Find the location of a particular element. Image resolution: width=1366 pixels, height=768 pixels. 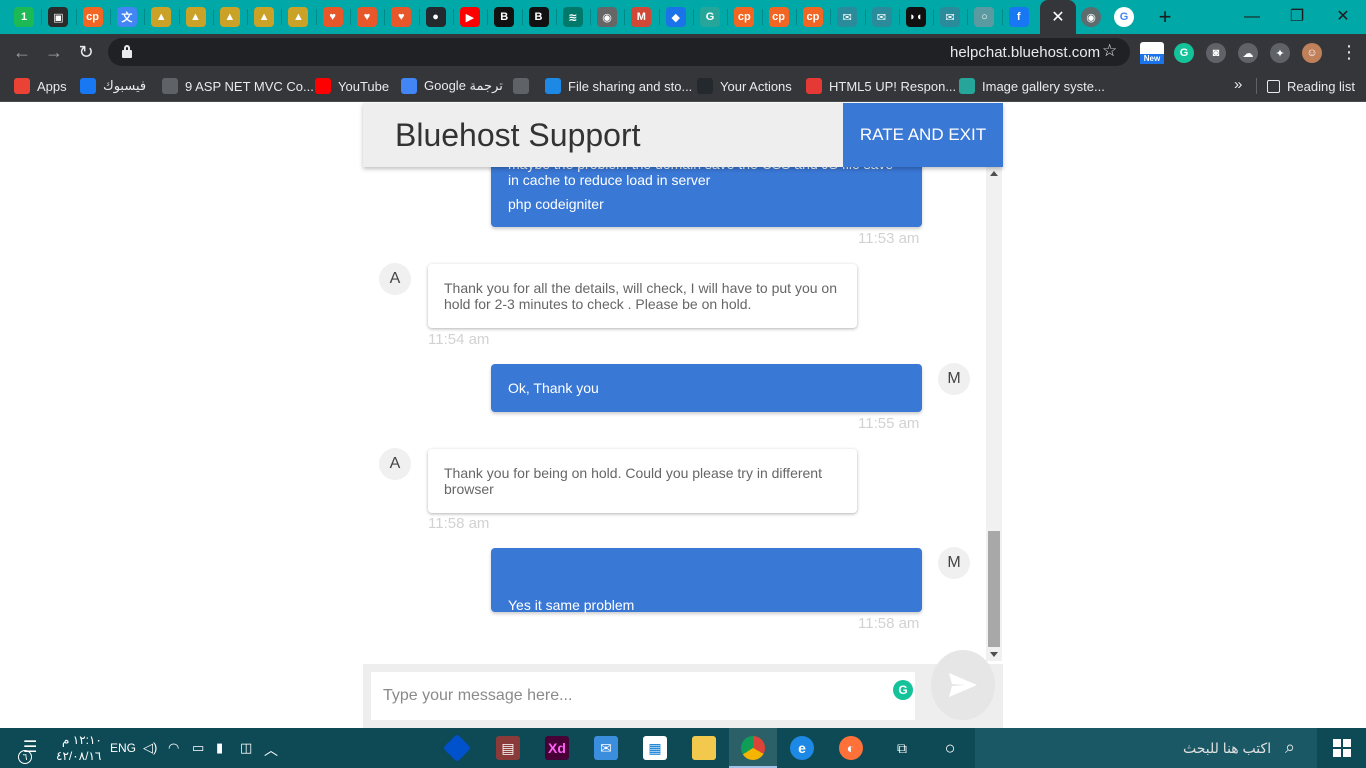

bookmarks-overflow-icon: » is located at coordinates (1238, 84).